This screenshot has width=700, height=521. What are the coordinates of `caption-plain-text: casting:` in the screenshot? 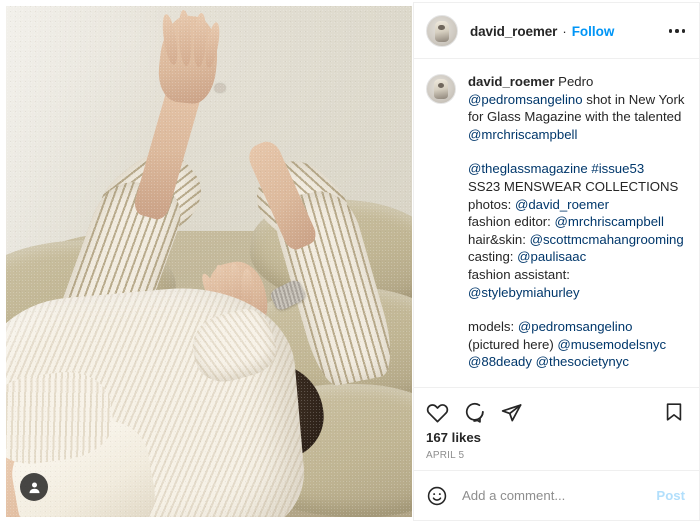 It's located at (493, 257).